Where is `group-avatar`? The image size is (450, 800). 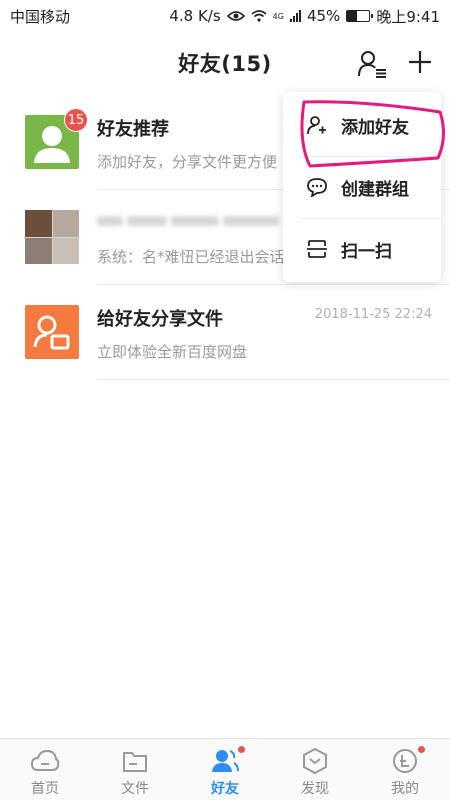 group-avatar is located at coordinates (52, 237).